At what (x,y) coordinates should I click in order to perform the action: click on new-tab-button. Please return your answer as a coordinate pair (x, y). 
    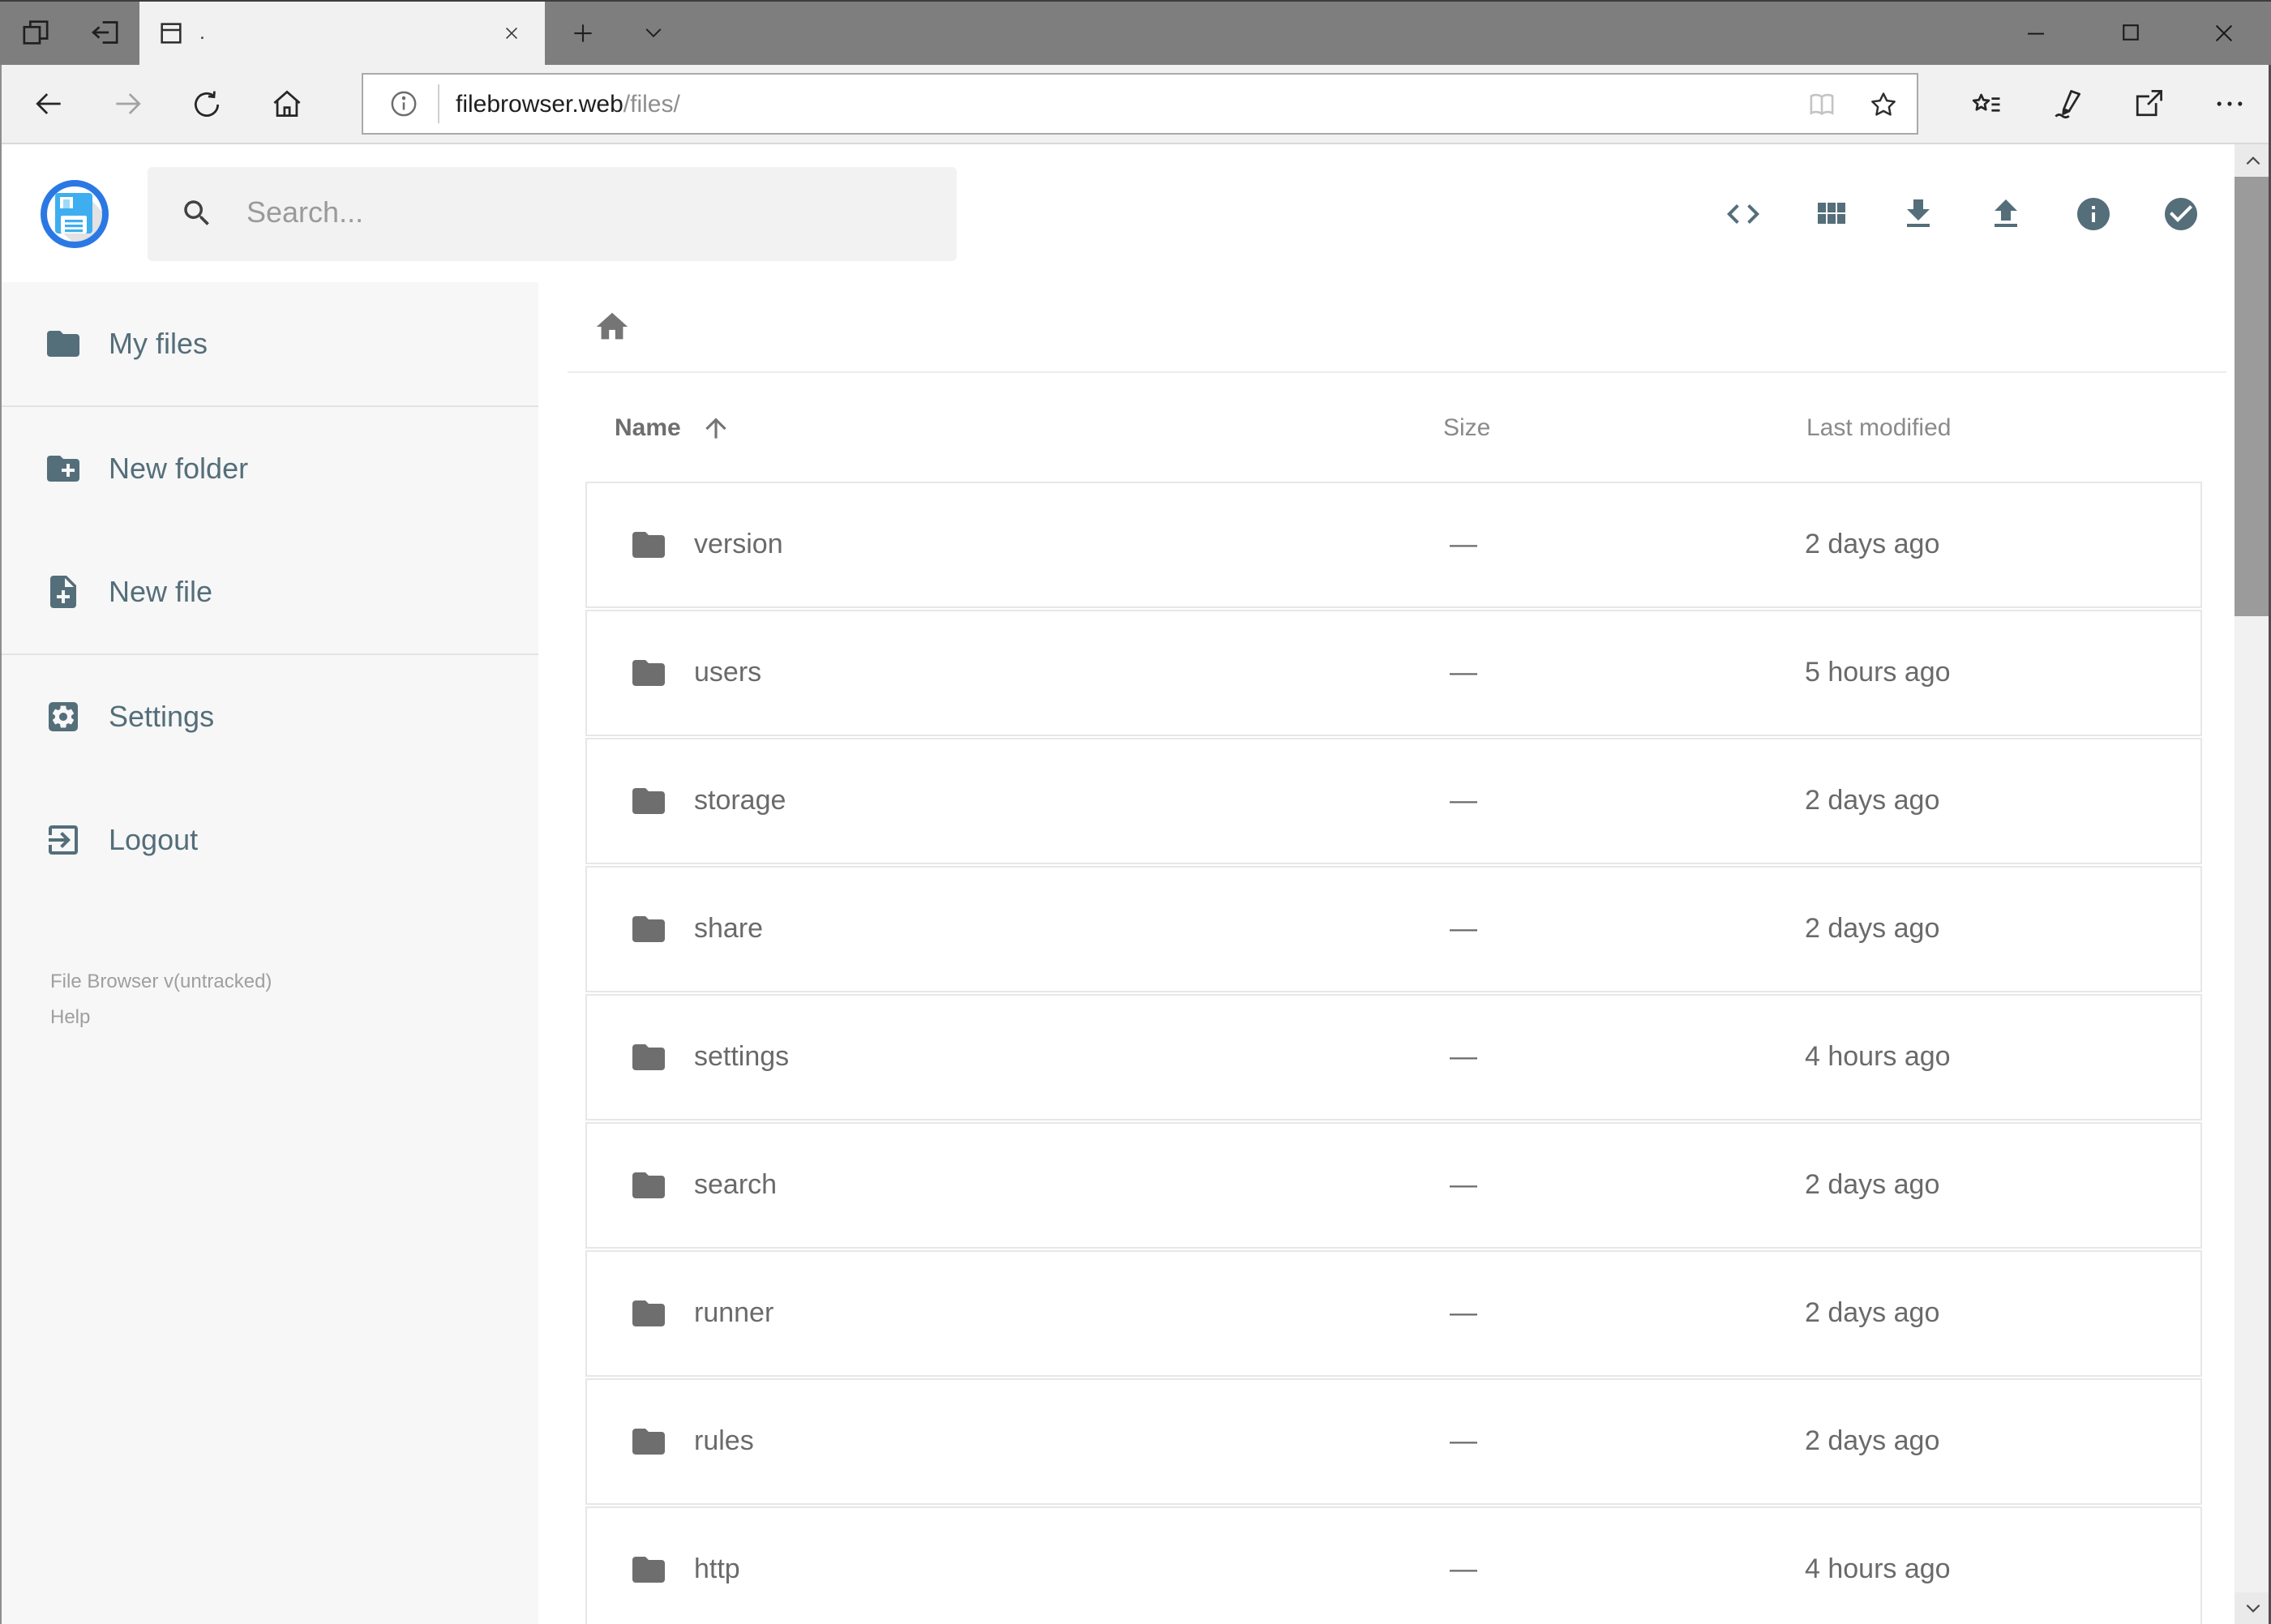
    Looking at the image, I should click on (582, 33).